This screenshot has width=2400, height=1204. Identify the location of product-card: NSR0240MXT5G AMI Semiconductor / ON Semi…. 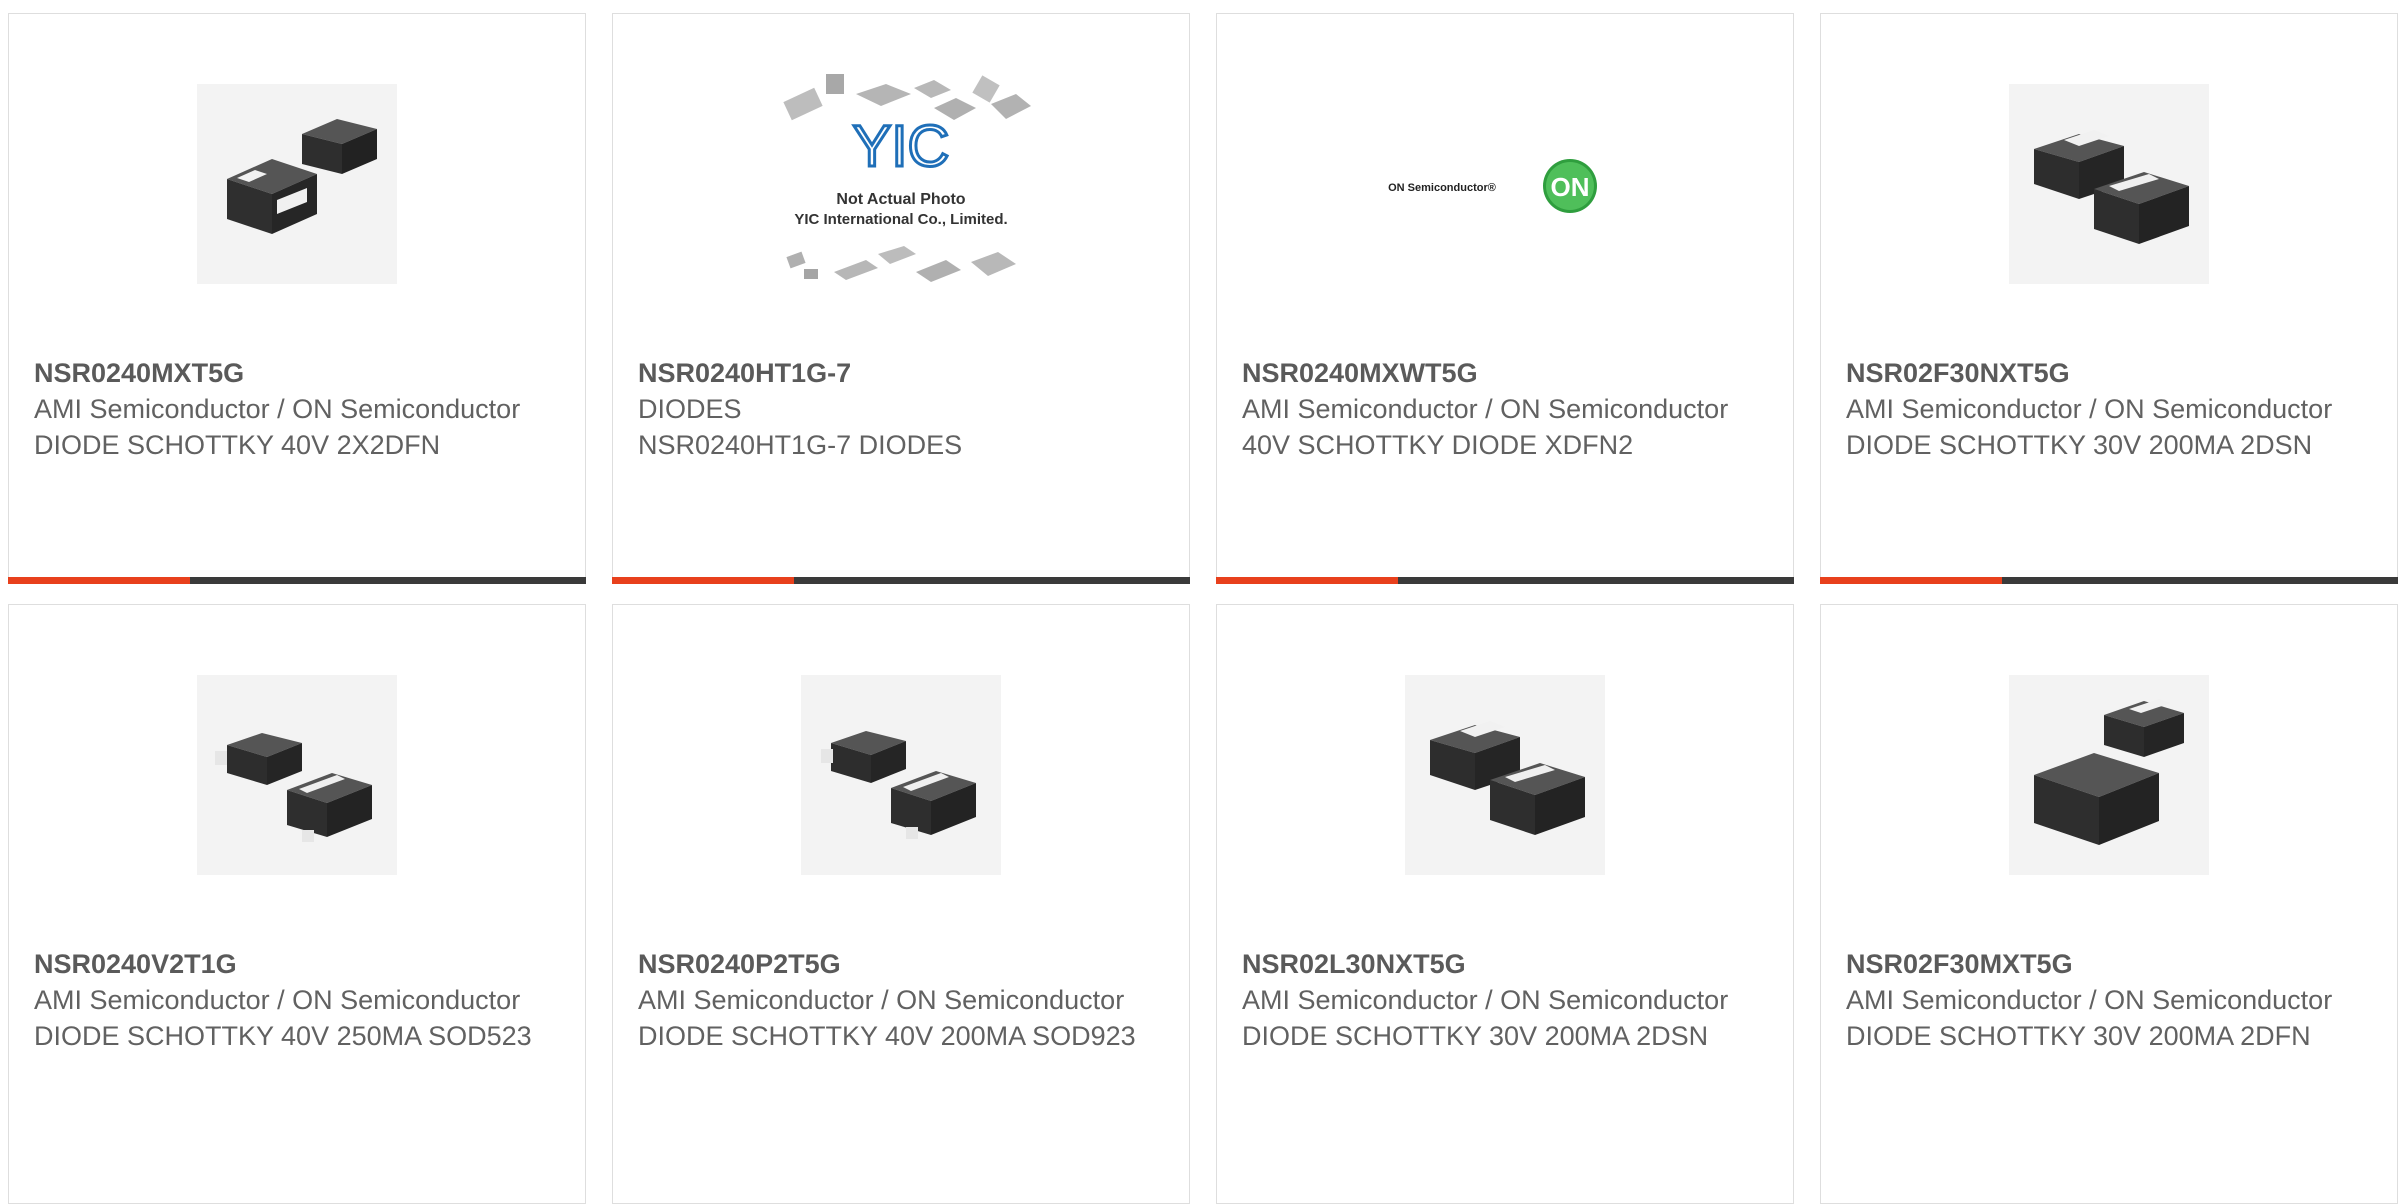
(297, 298).